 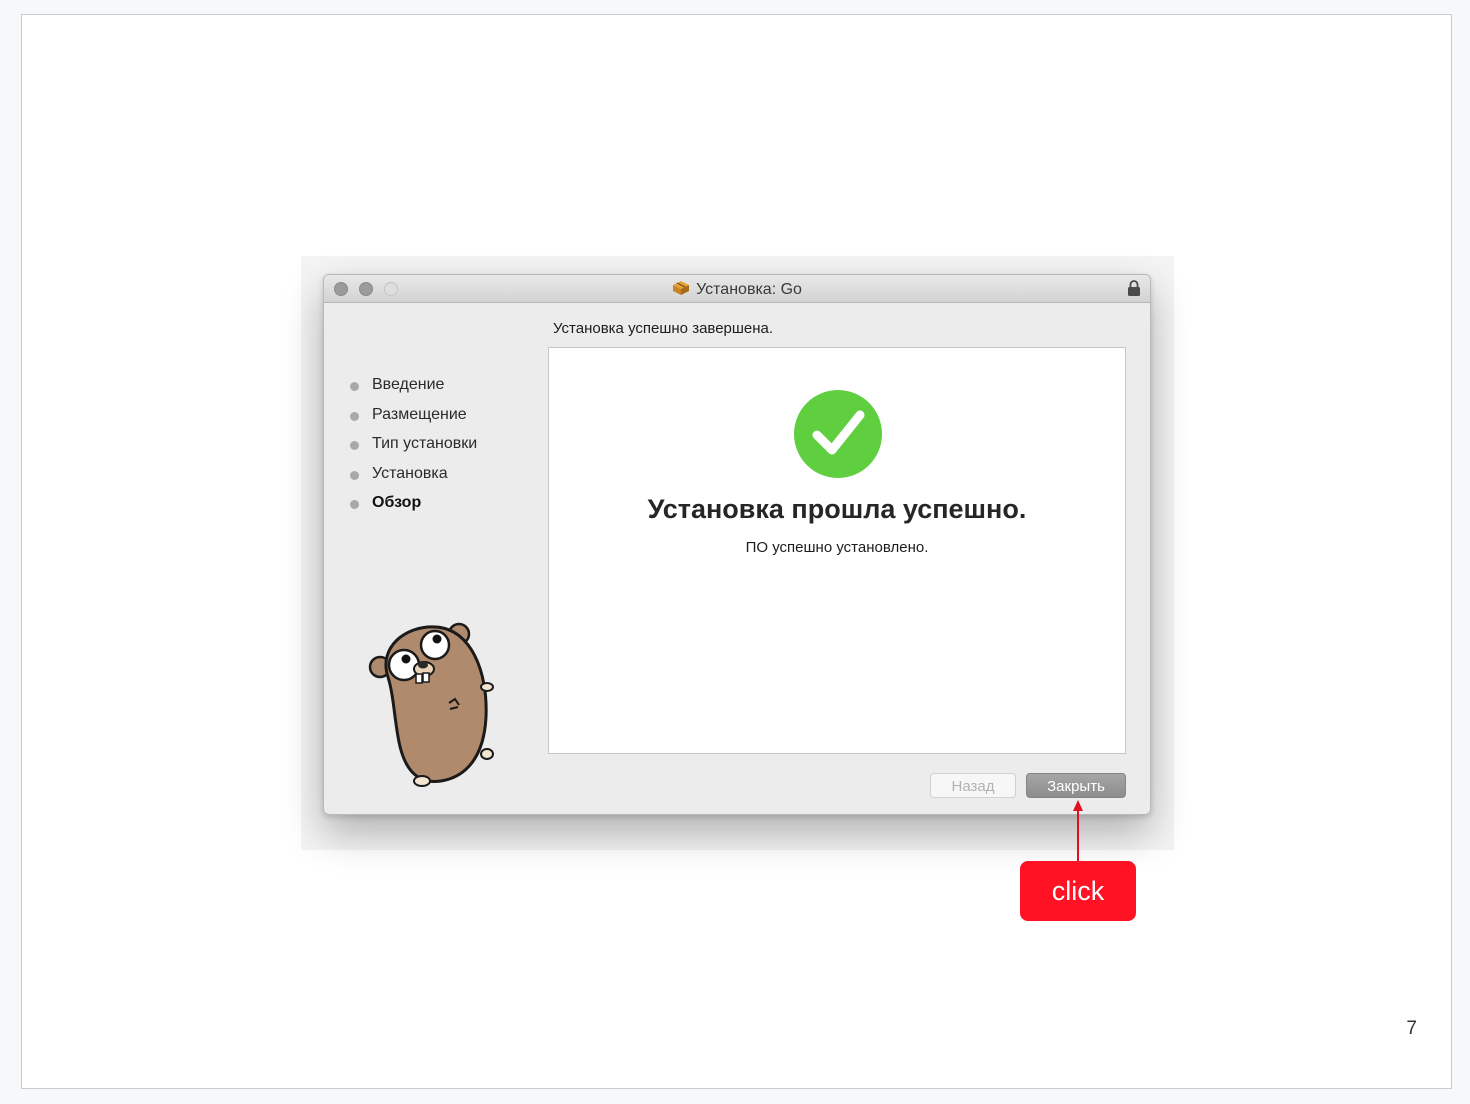 I want to click on step-installation-type: Тип установки, so click(x=412, y=447).